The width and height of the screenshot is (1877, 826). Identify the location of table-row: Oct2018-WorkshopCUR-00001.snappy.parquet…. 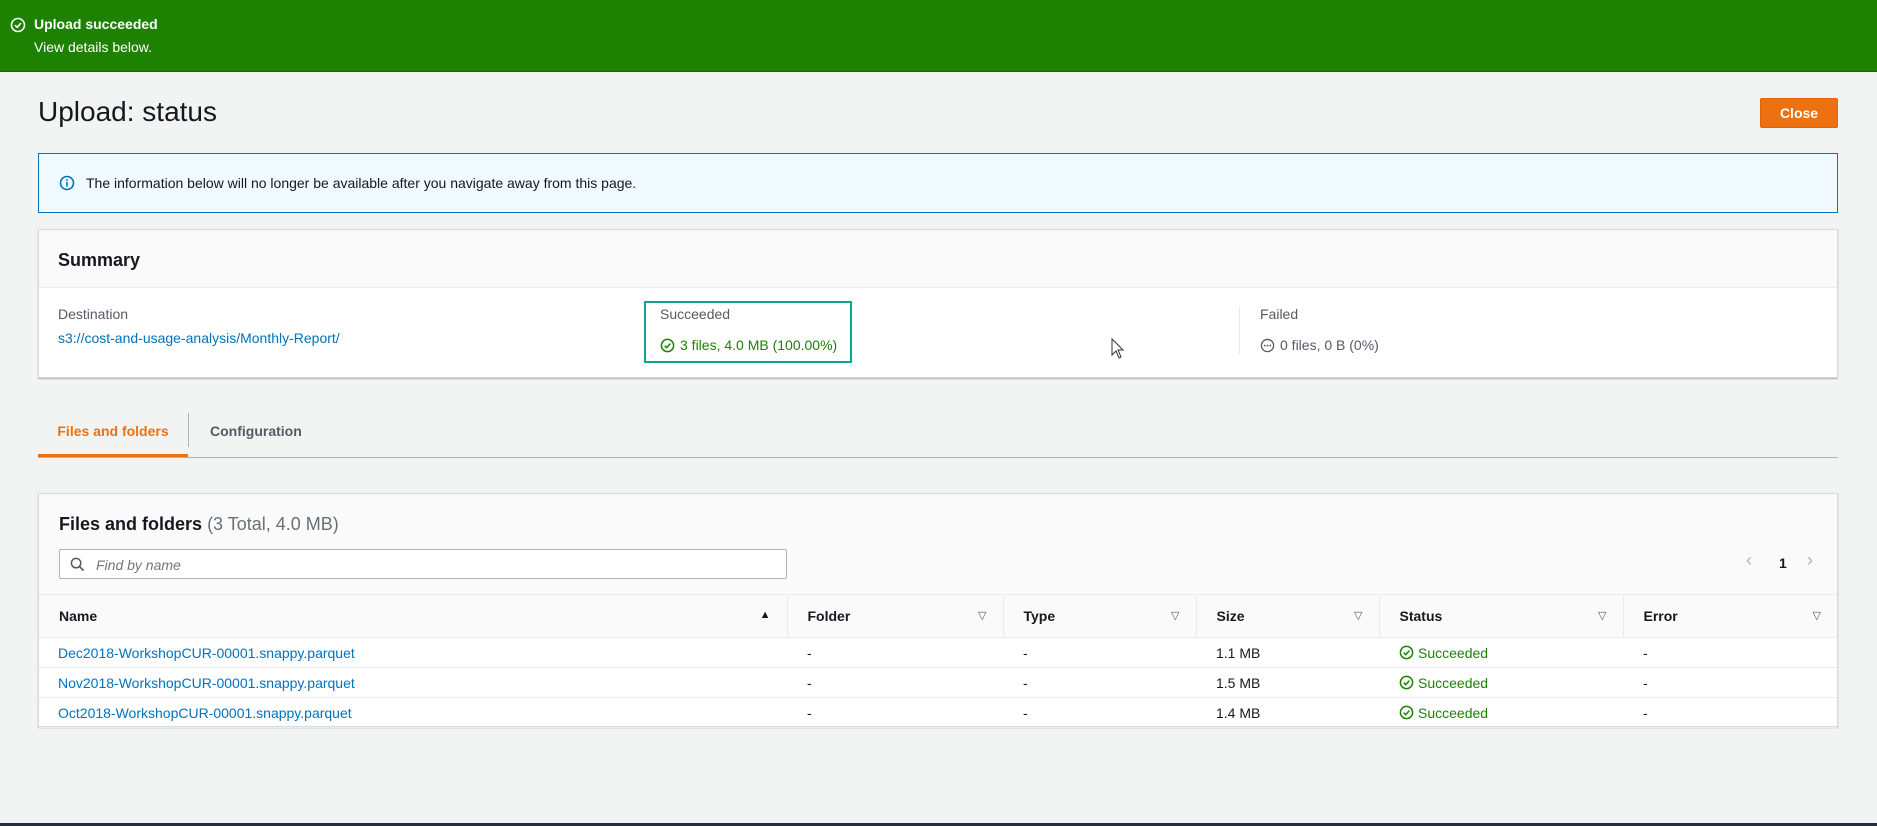
(938, 713).